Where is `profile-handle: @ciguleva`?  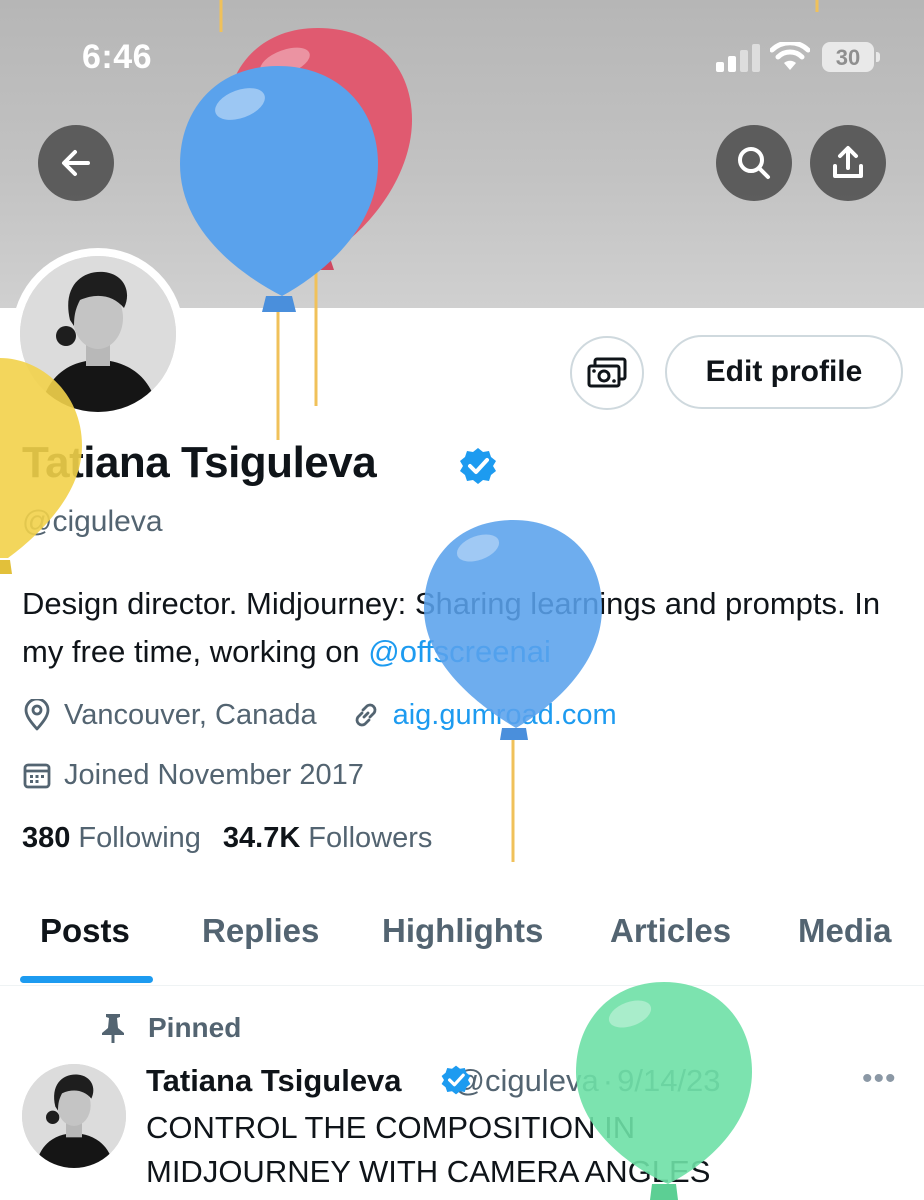 profile-handle: @ciguleva is located at coordinates (92, 521).